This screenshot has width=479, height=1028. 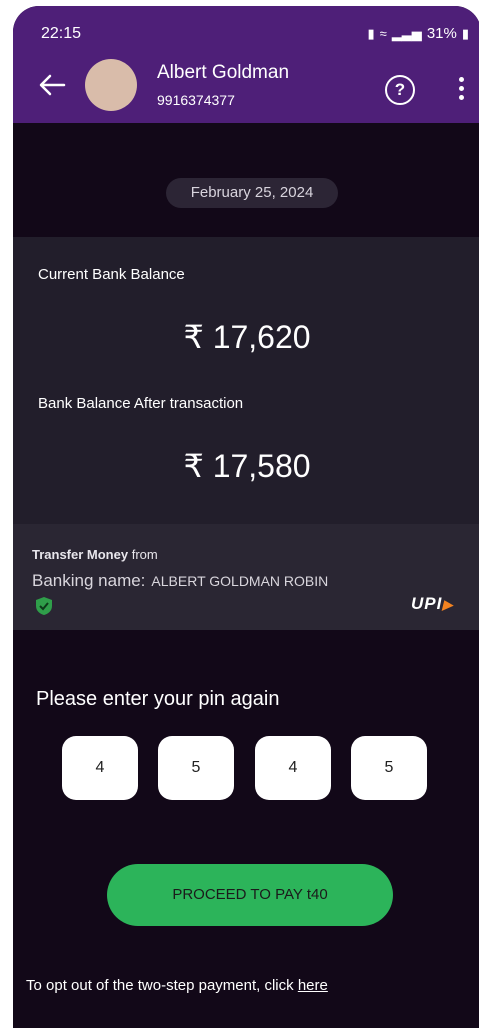 What do you see at coordinates (196, 768) in the screenshot?
I see `pin-digit-2: 5` at bounding box center [196, 768].